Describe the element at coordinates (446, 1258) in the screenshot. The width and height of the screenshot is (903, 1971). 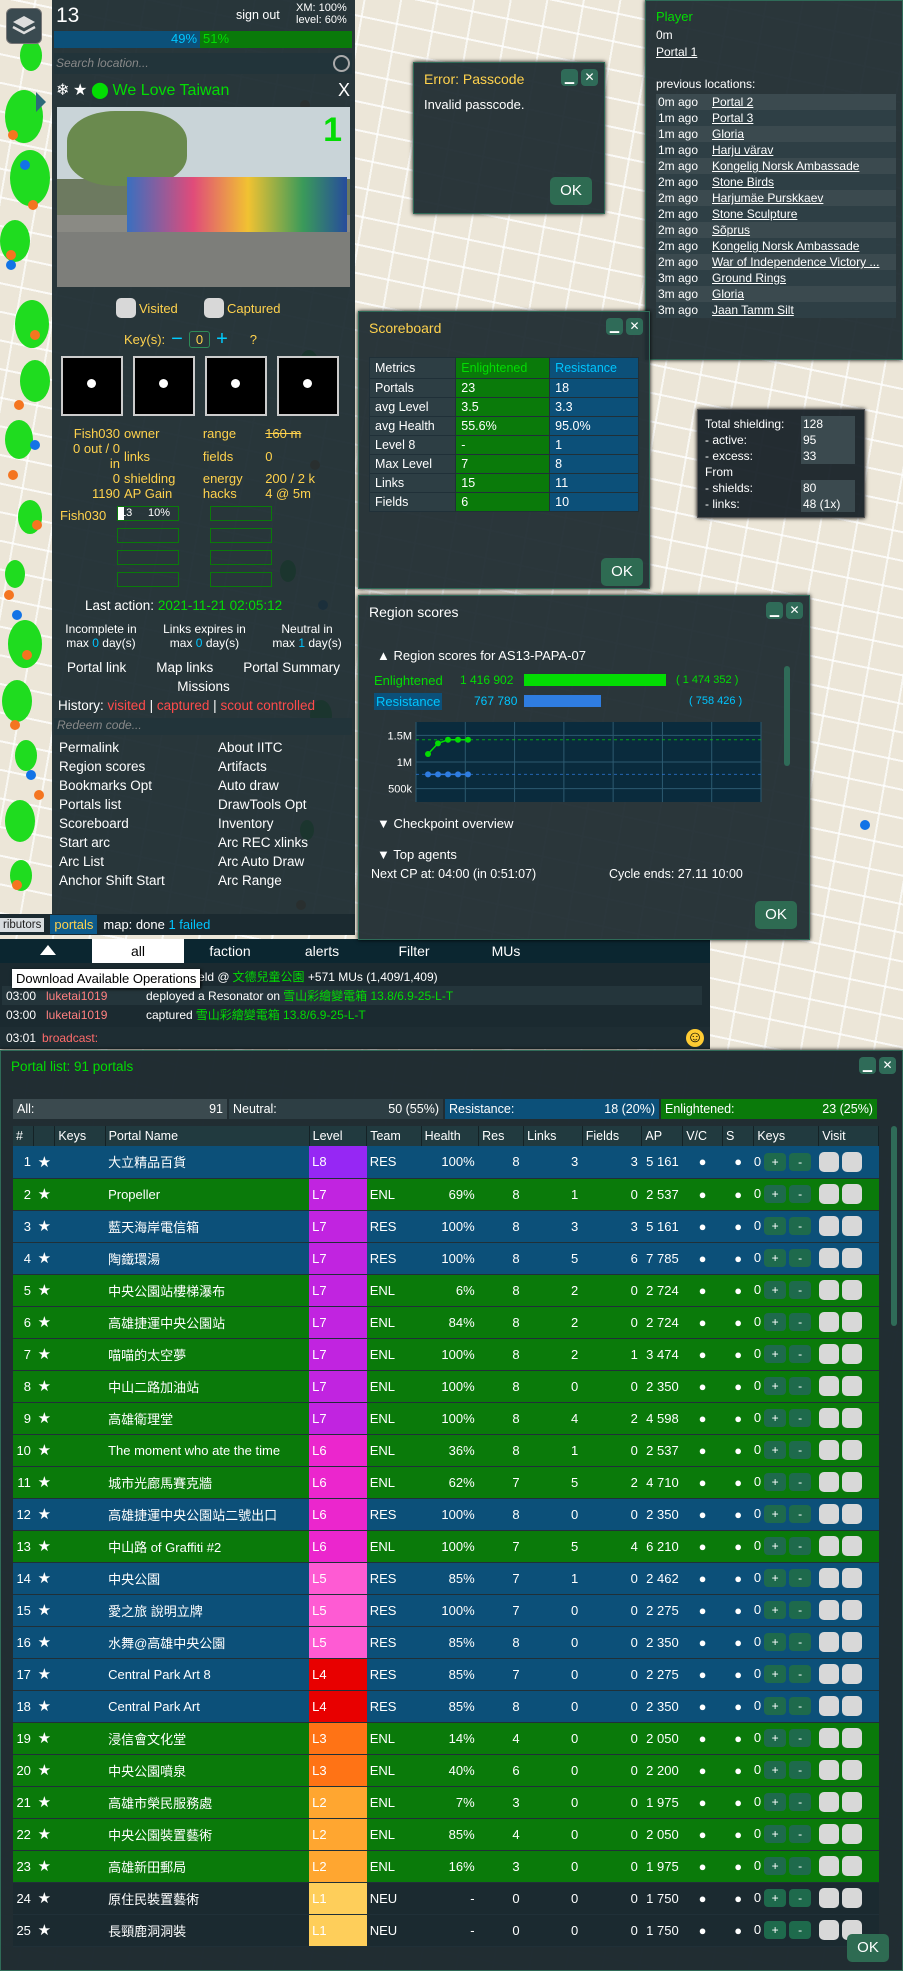
I see `portal-row: 4 ★ 陶鐵環湯 L7 RES 100% 8 5 6 7 785 ● ● 0 + -` at that location.